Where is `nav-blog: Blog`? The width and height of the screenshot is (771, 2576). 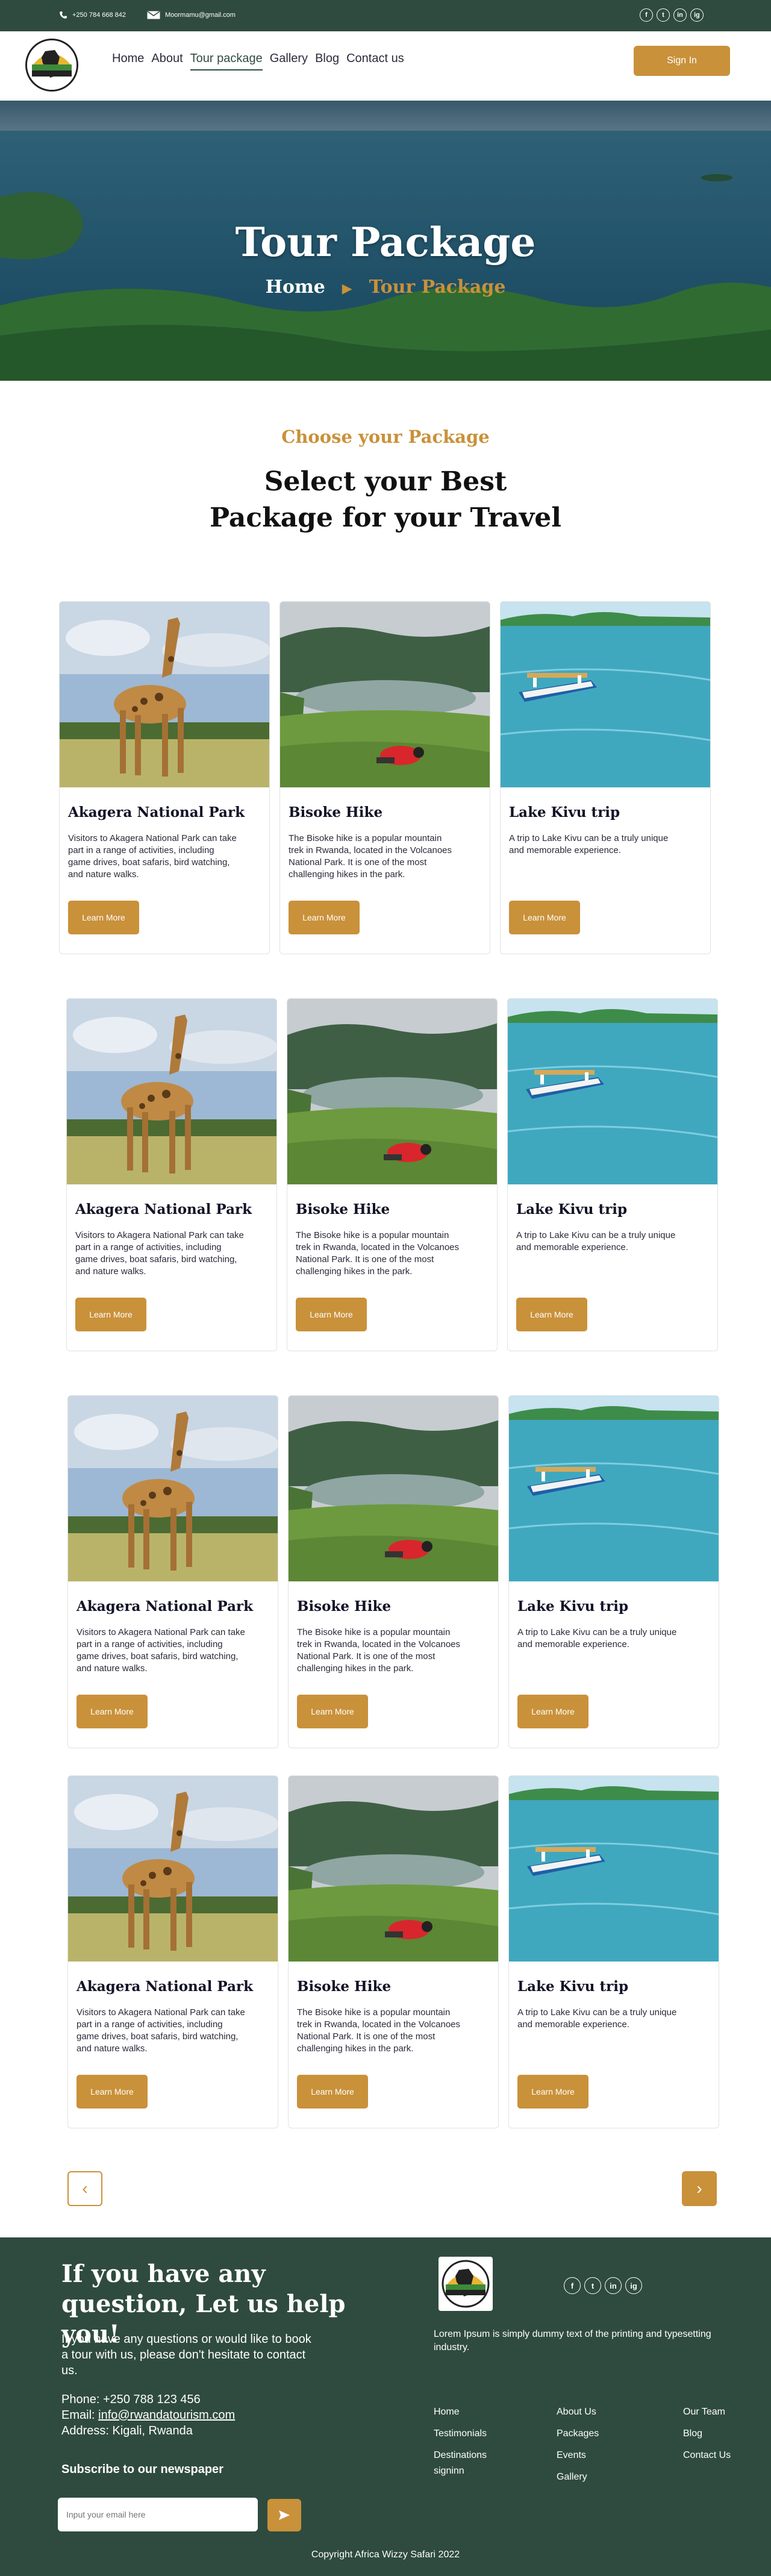 nav-blog: Blog is located at coordinates (327, 61).